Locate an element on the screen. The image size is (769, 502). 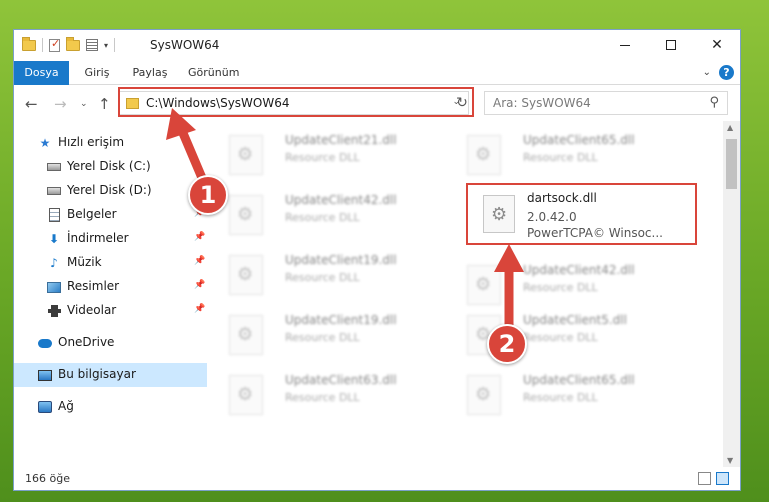
close-icon: ✕ is located at coordinates (717, 45).